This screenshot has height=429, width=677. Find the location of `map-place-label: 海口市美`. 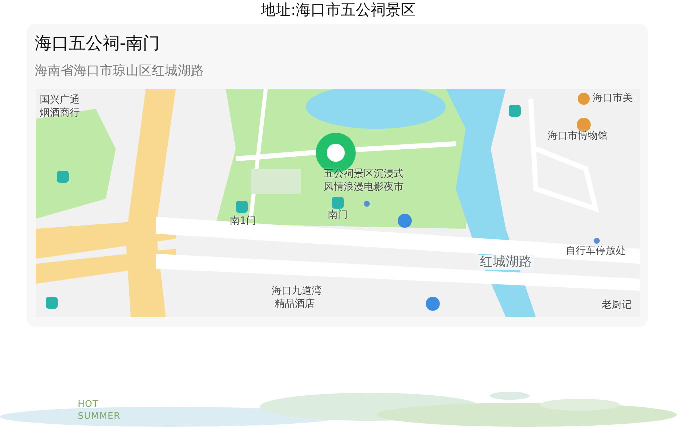

map-place-label: 海口市美 is located at coordinates (613, 99).